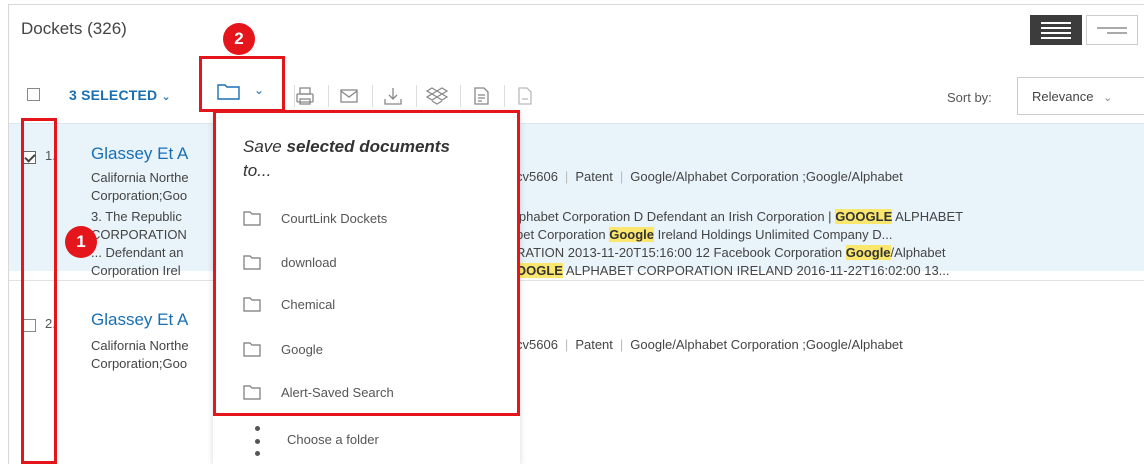 The height and width of the screenshot is (464, 1144). Describe the element at coordinates (1063, 96) in the screenshot. I see `sort-value: Relevance` at that location.